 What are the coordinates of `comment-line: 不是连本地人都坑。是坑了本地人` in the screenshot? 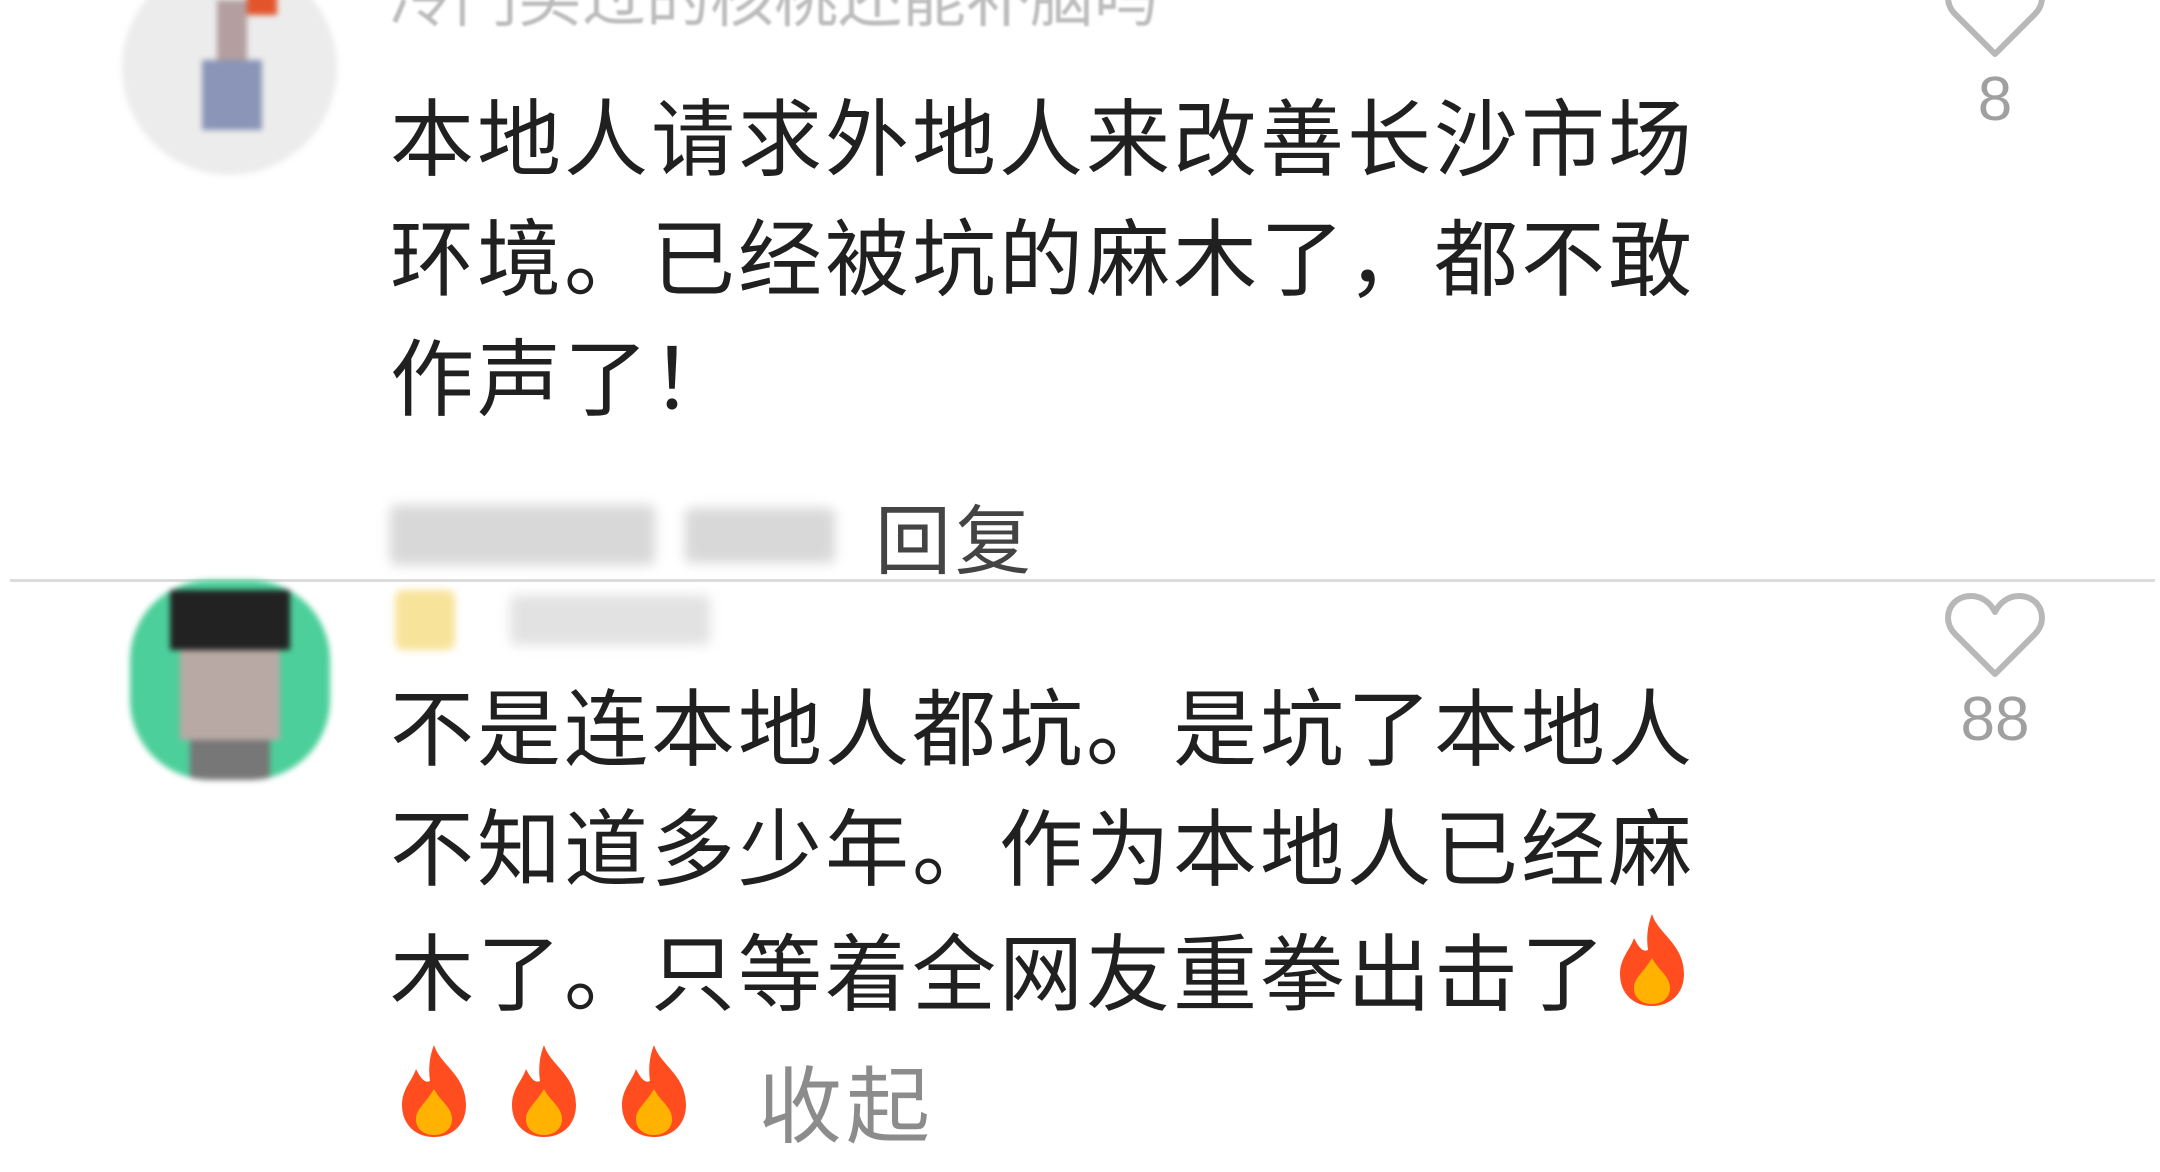 It's located at (1043, 730).